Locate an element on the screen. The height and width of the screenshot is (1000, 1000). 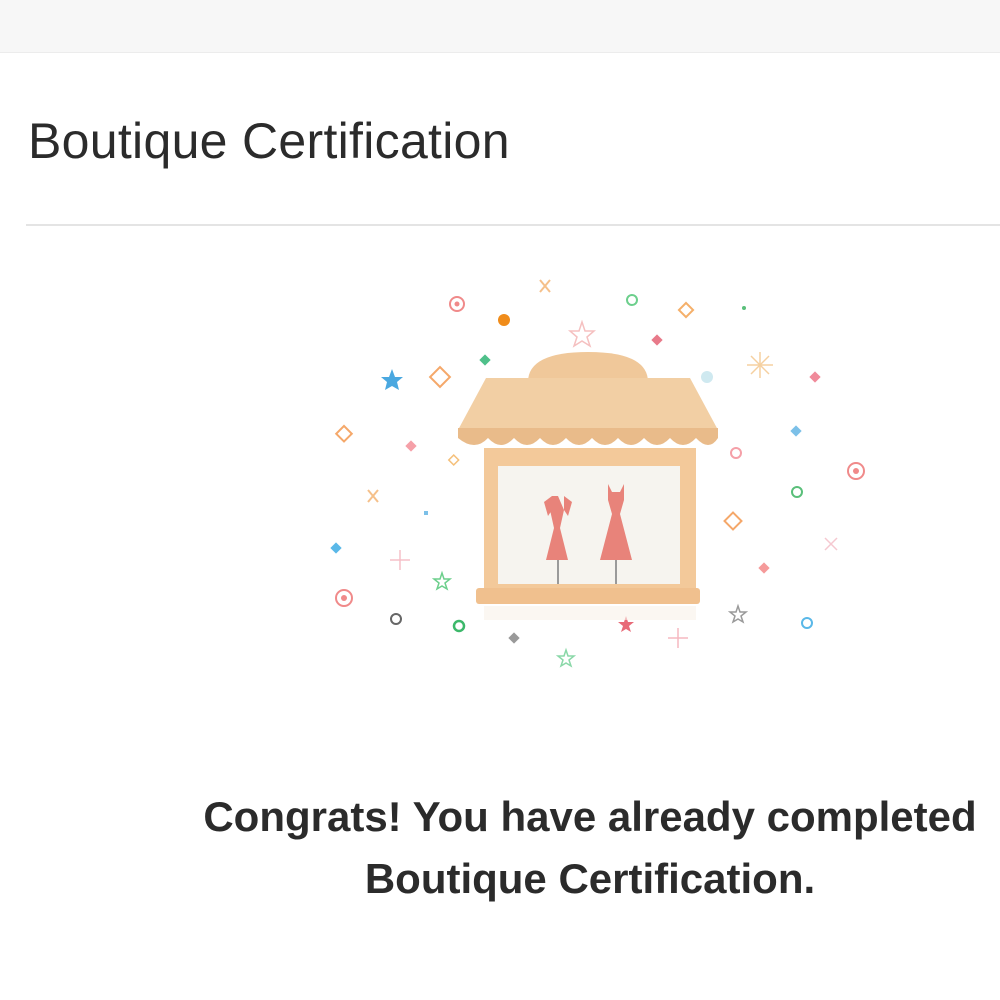
completion-message-line2: Boutique Certification. is located at coordinates (590, 878).